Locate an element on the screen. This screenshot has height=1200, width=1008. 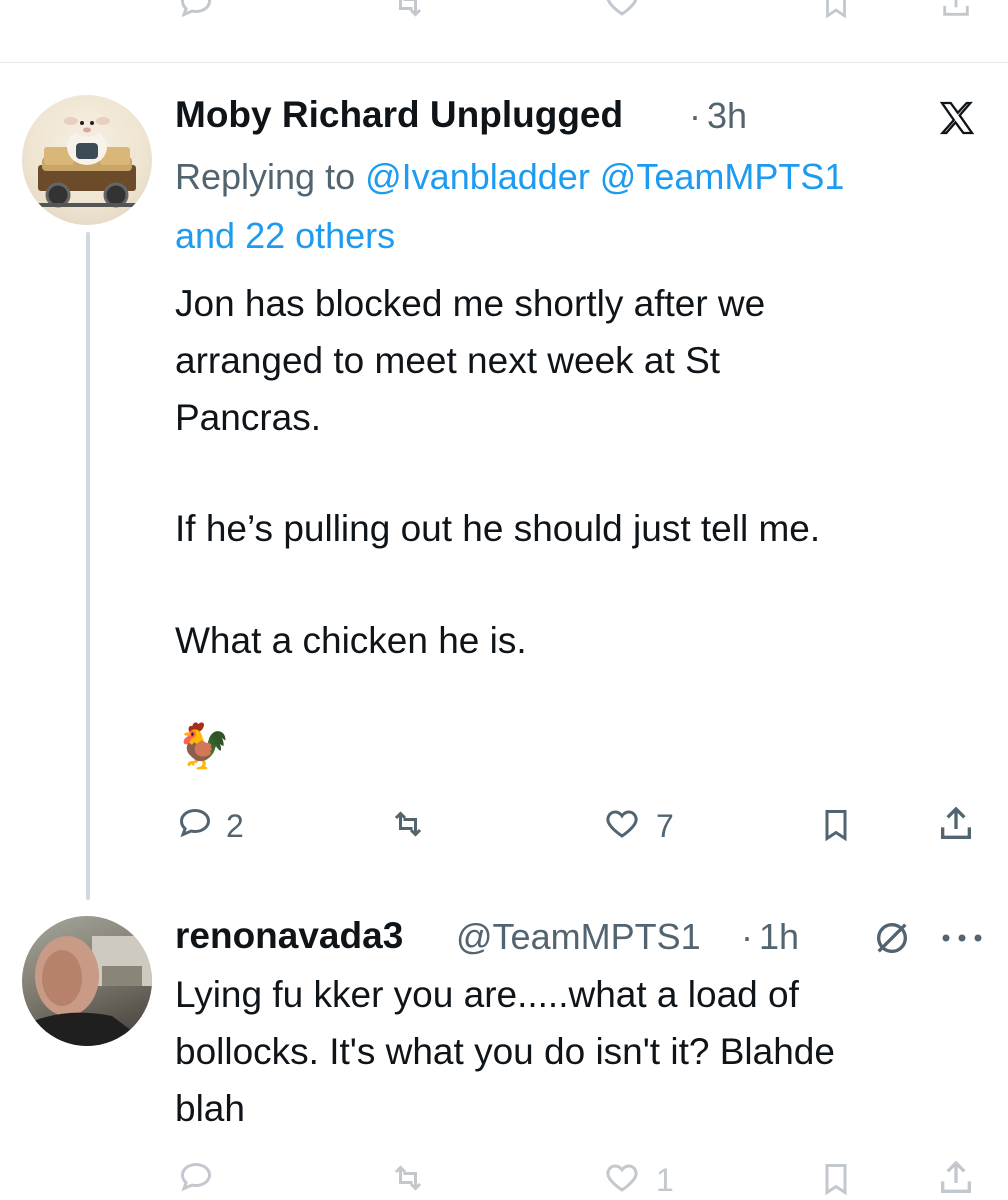
tweet-text-line: Lying fu kker you are.....what a load of is located at coordinates (487, 994).